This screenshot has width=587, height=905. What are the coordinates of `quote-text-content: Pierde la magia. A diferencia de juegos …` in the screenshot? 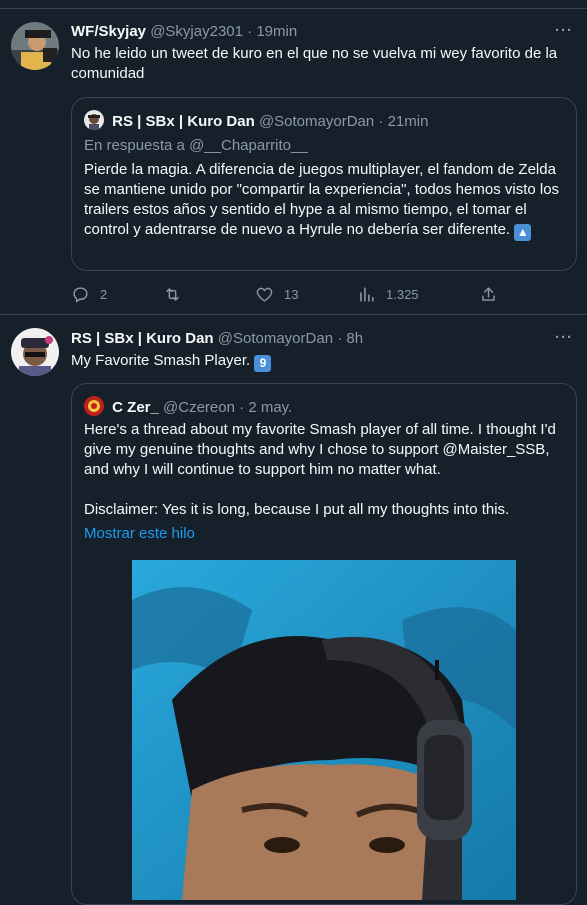 It's located at (322, 199).